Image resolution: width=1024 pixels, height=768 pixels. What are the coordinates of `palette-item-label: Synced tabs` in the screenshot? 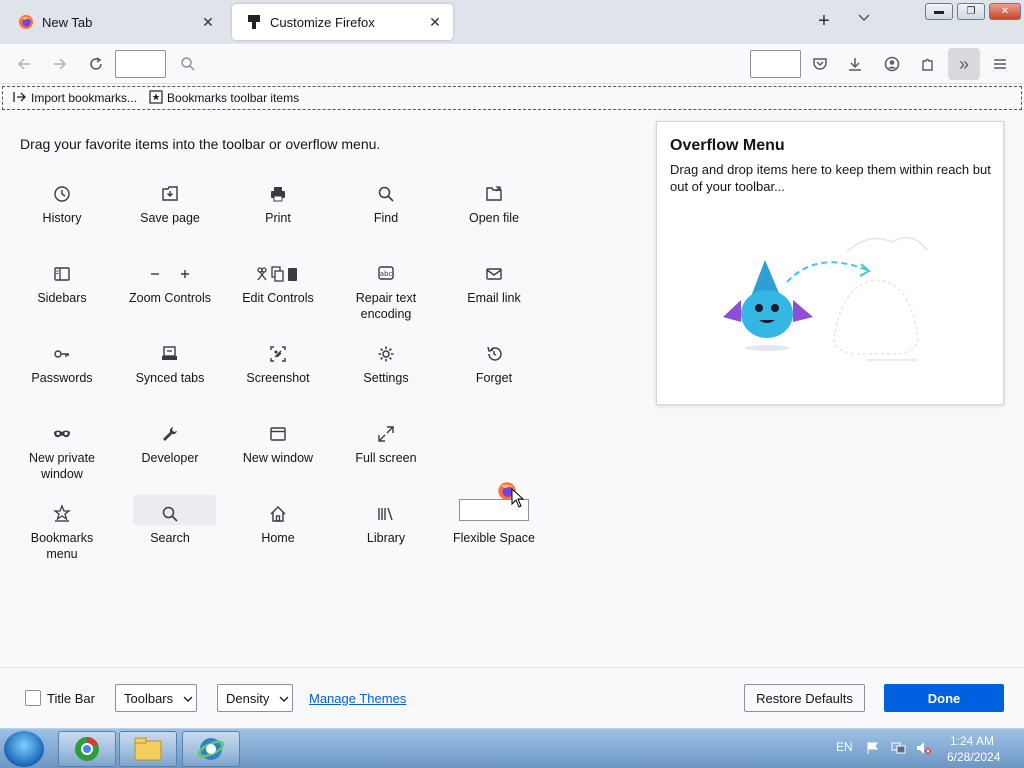 It's located at (170, 378).